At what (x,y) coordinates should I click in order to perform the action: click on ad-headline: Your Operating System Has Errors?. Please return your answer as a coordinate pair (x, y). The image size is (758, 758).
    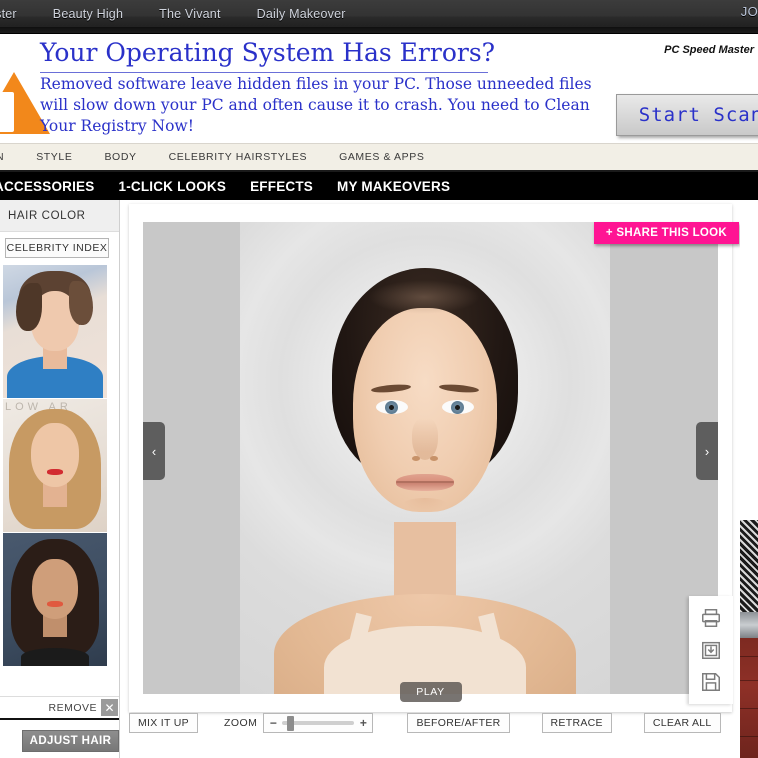
    Looking at the image, I should click on (268, 52).